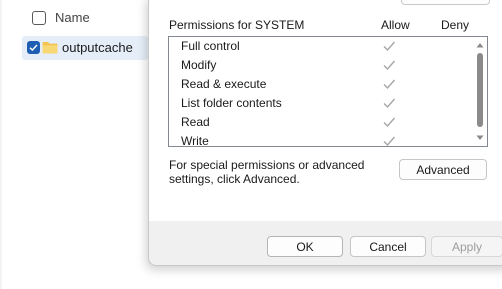 The height and width of the screenshot is (289, 502). What do you see at coordinates (455, 25) in the screenshot?
I see `deny-column-header: Deny` at bounding box center [455, 25].